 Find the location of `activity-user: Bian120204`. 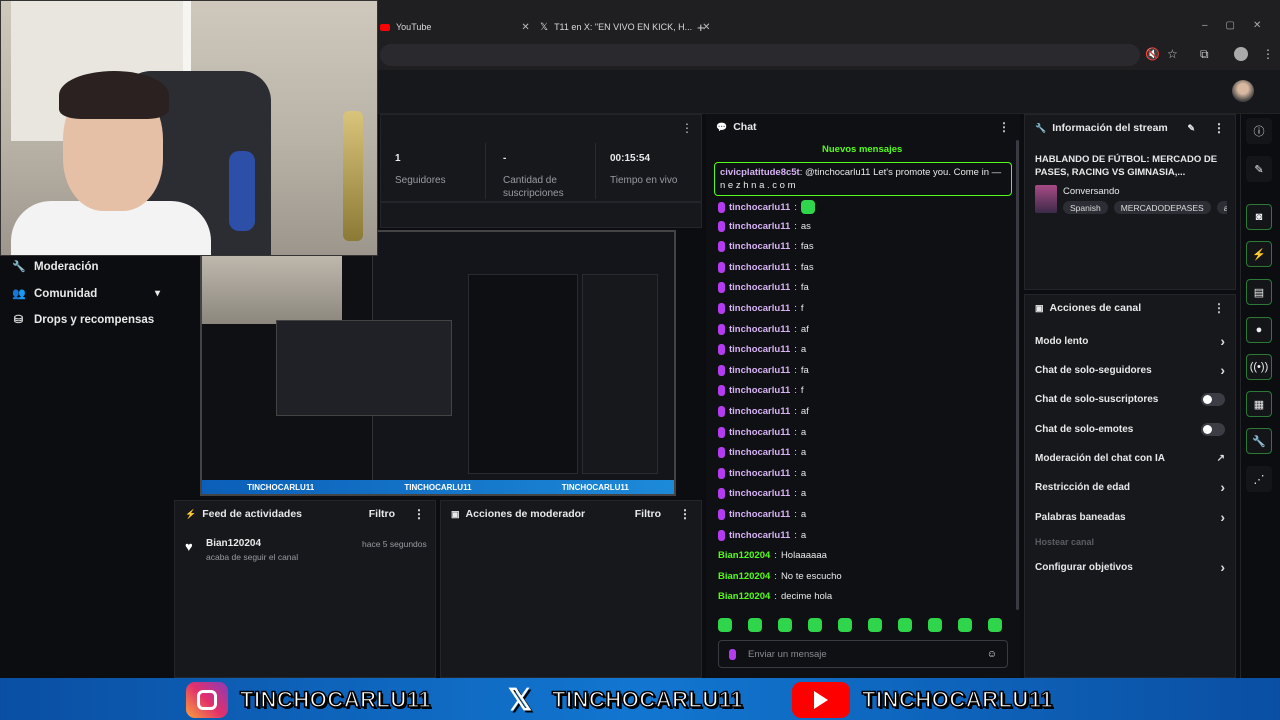

activity-user: Bian120204 is located at coordinates (233, 543).